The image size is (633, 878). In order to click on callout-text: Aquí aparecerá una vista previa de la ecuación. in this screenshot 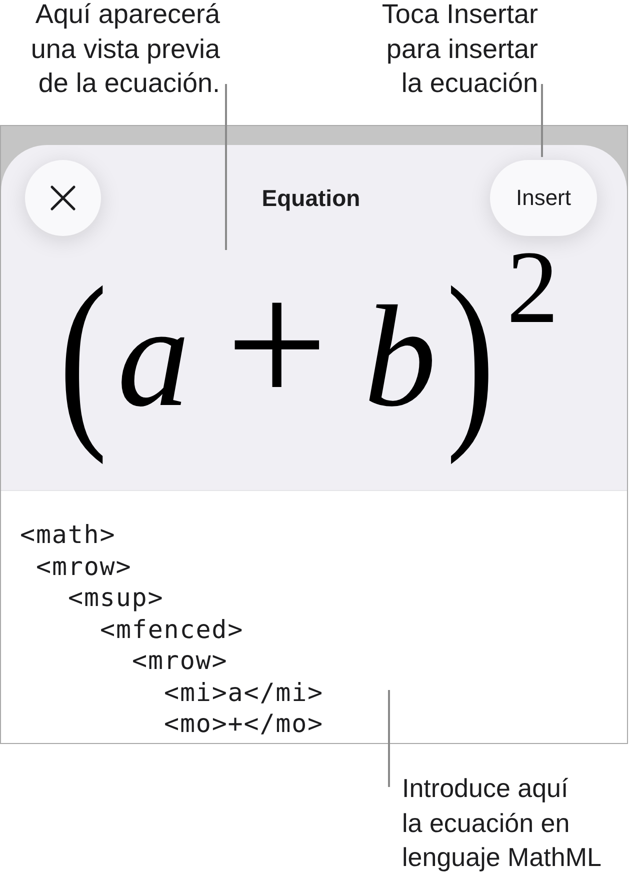, I will do `click(125, 50)`.